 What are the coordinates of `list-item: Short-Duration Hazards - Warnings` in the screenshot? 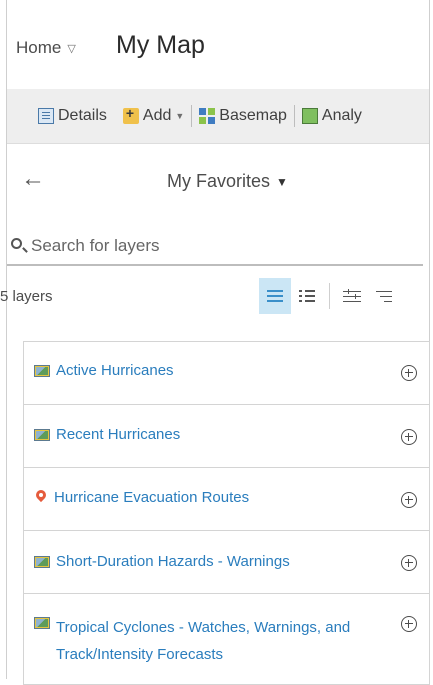 It's located at (226, 562).